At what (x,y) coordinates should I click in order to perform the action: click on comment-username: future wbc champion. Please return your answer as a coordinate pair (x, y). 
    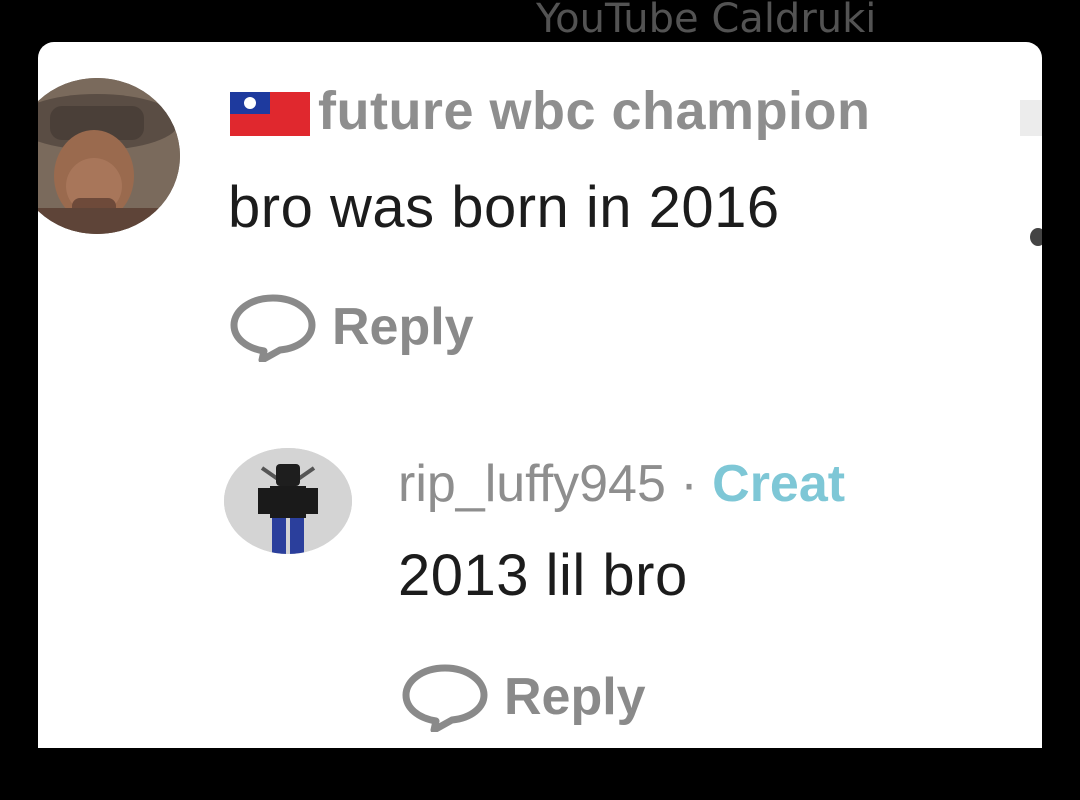
    Looking at the image, I should click on (594, 111).